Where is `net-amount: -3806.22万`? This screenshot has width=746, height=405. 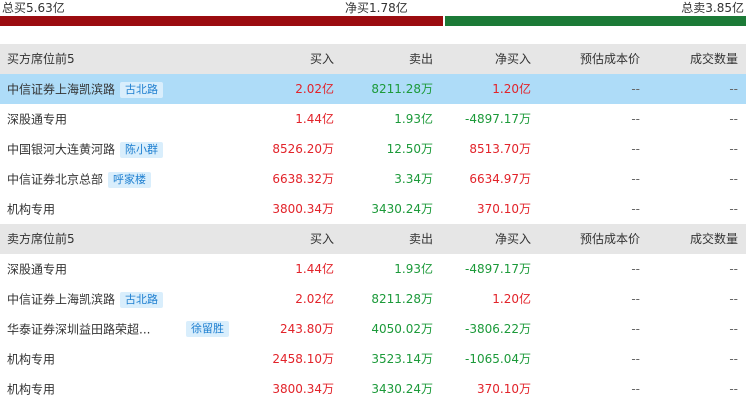
net-amount: -3806.22万 is located at coordinates (498, 329).